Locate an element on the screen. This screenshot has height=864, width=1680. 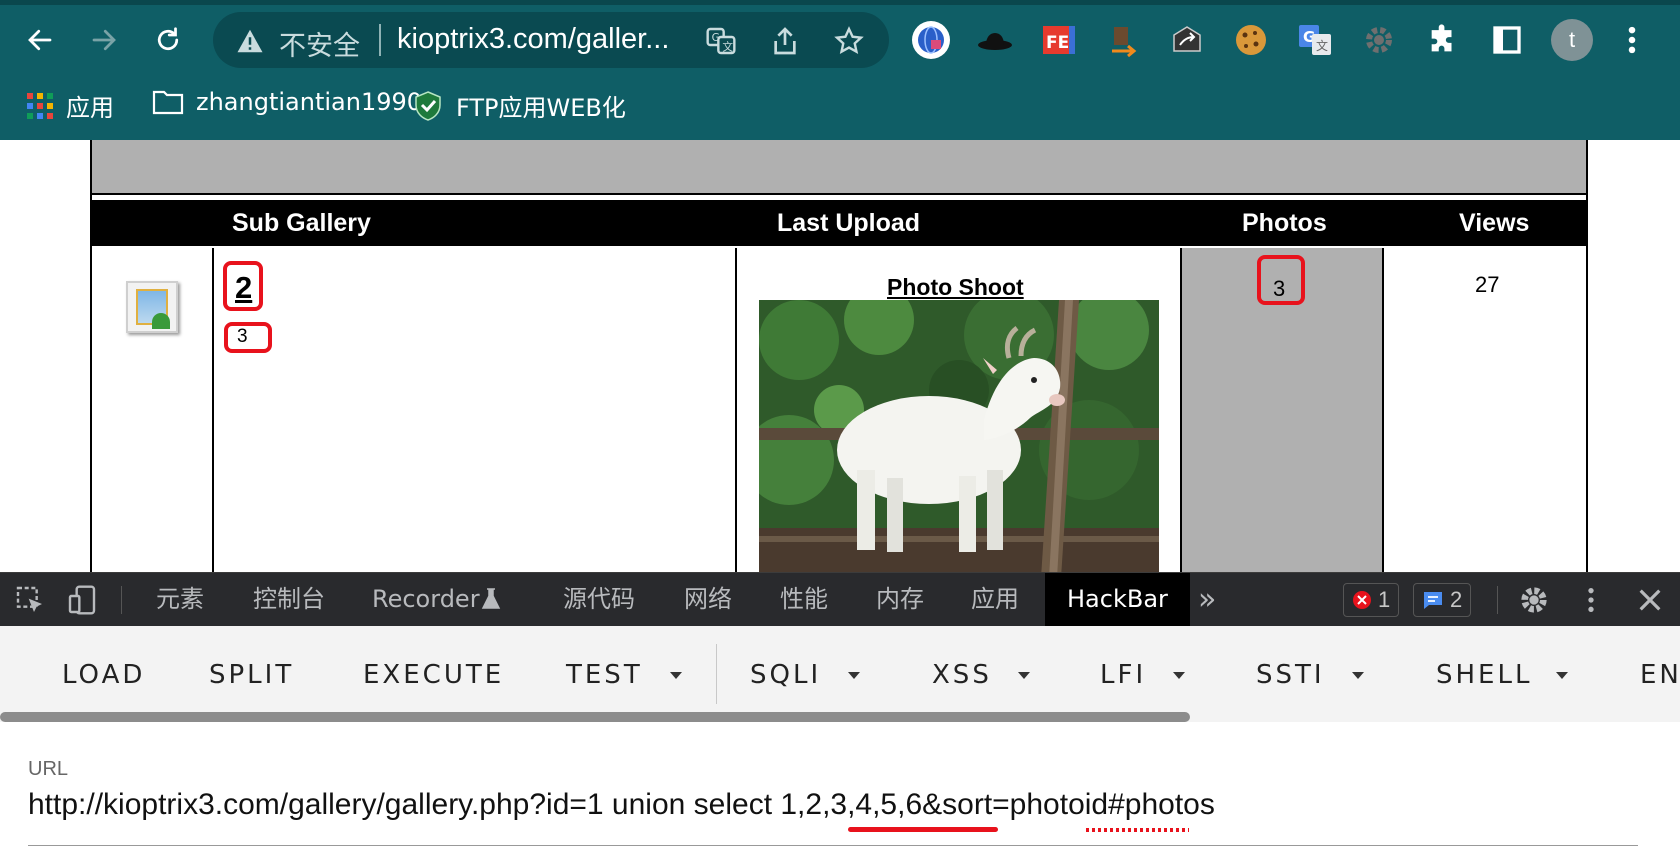
devtools-menu-icon is located at coordinates (1591, 600).